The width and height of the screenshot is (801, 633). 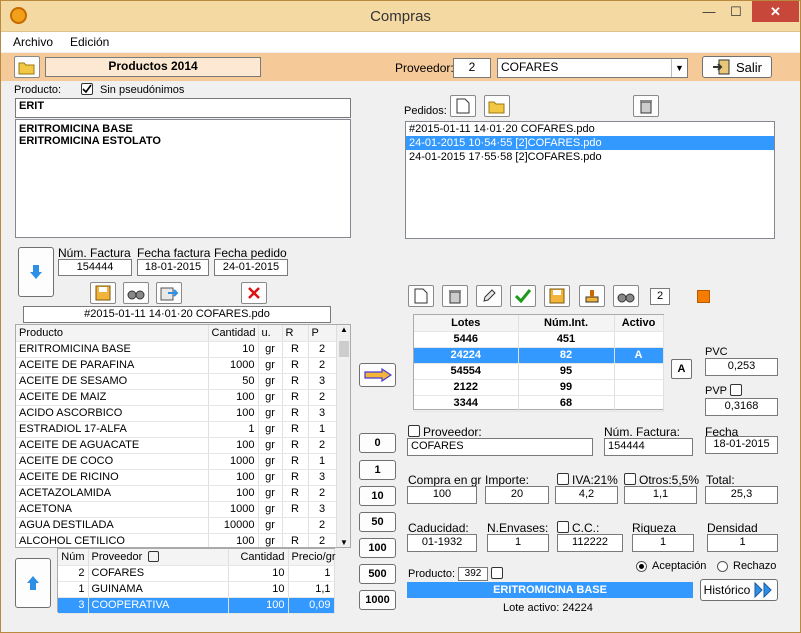 I want to click on maximize-button: ☐, so click(x=736, y=11).